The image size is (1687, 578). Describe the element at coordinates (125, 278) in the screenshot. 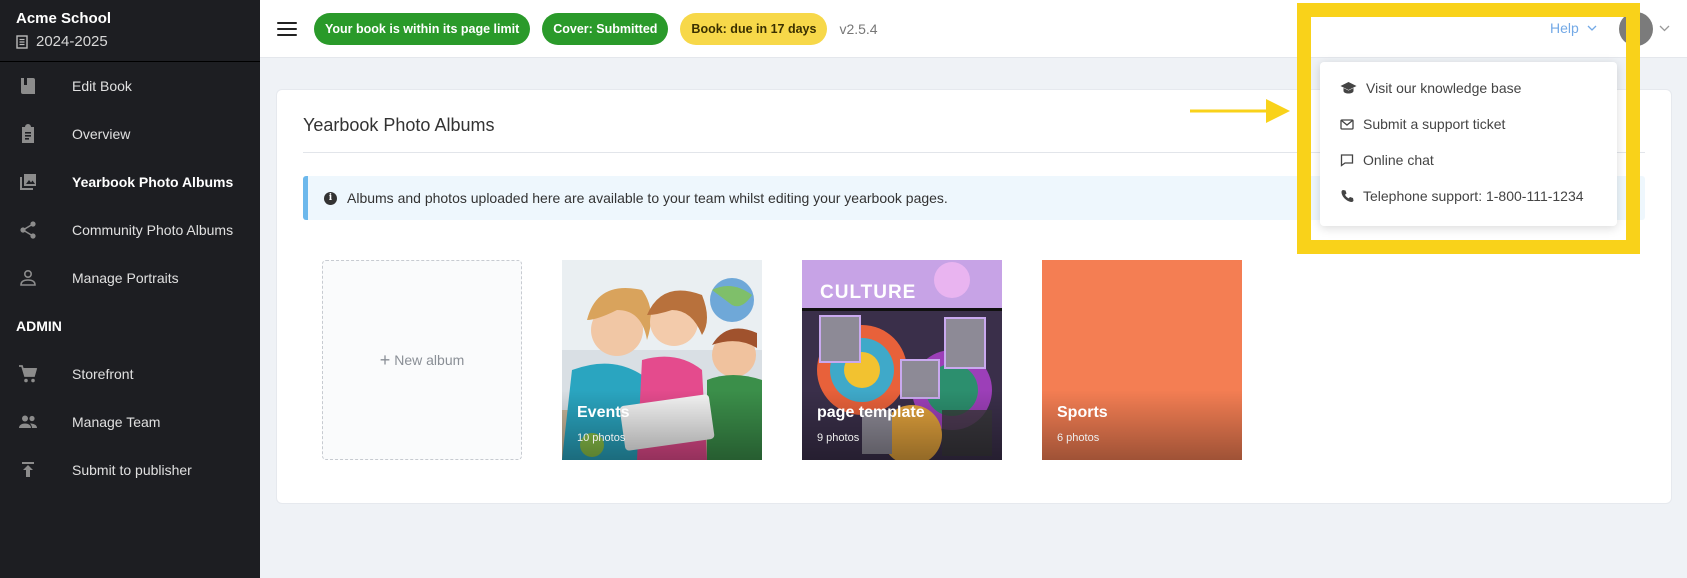

I see `sidebar-item-label: Manage Portraits` at that location.